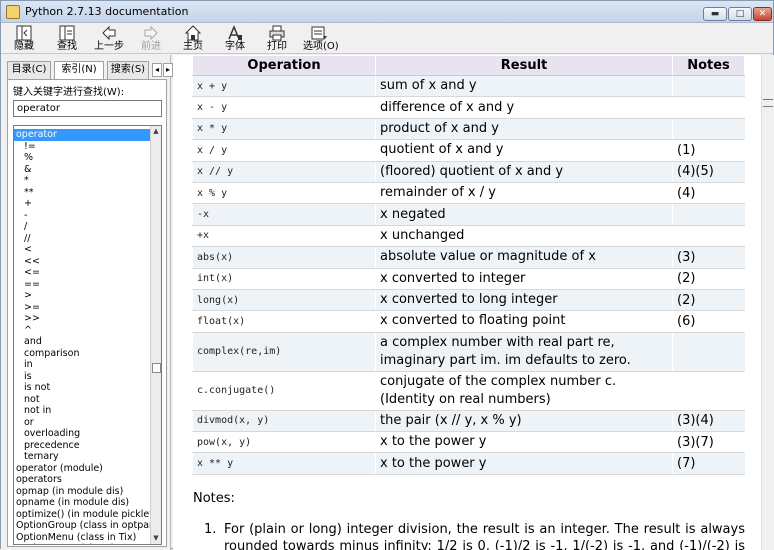 The width and height of the screenshot is (774, 550). I want to click on print-label: 打印, so click(277, 46).